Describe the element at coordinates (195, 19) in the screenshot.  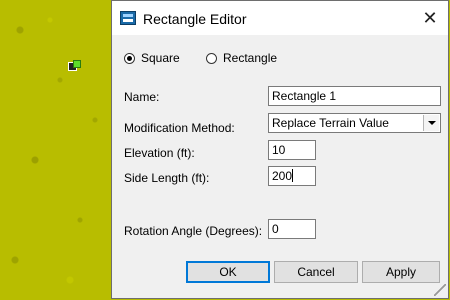
I see `dialog-title: Rectangle Editor` at that location.